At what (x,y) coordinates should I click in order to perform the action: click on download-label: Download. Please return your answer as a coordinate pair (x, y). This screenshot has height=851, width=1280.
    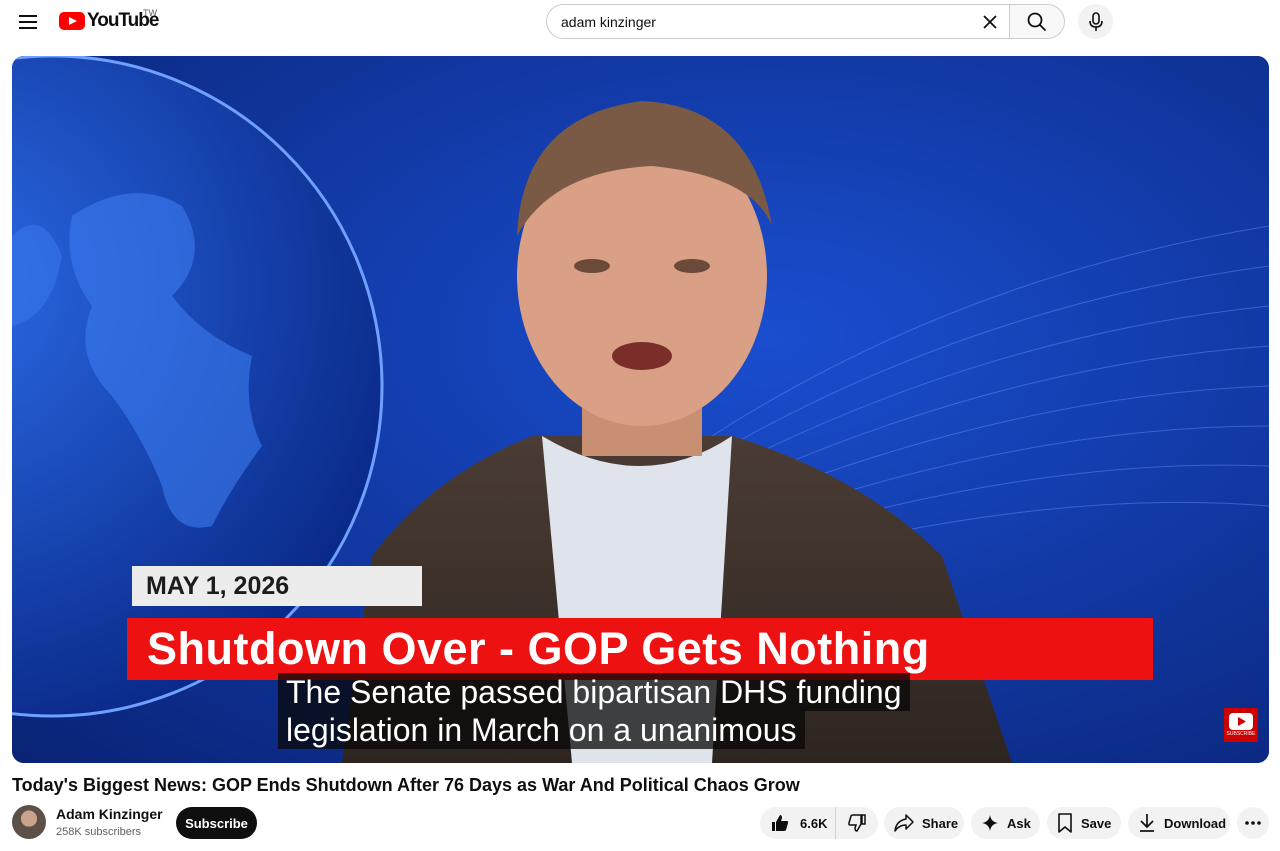
    Looking at the image, I should click on (1195, 823).